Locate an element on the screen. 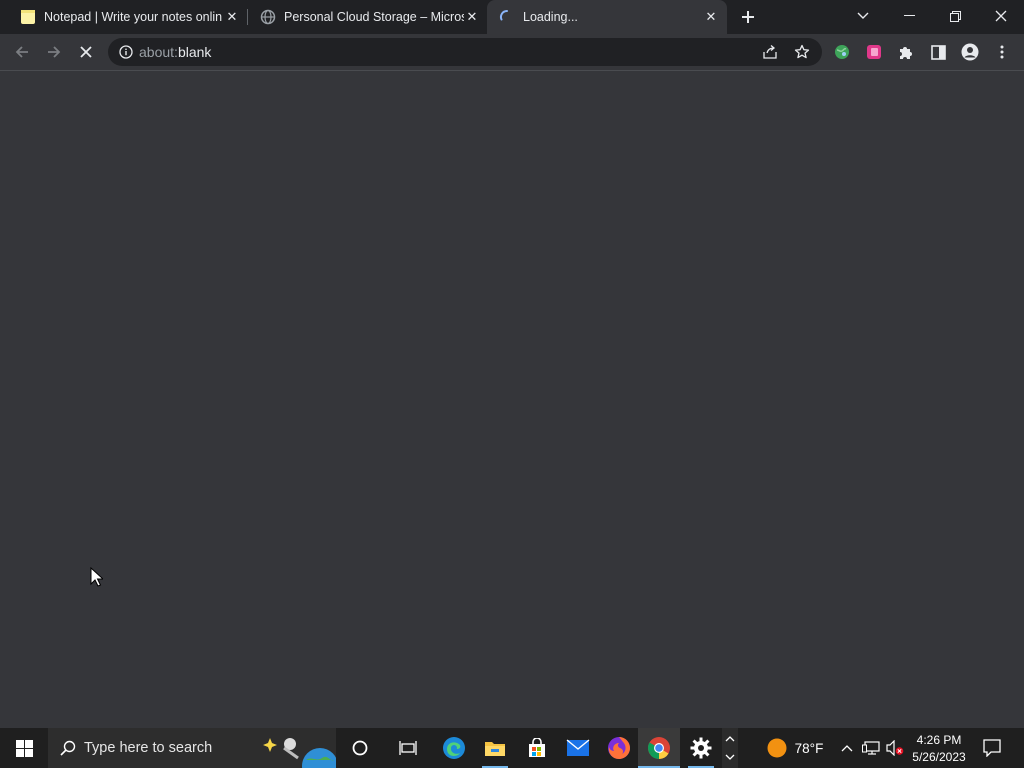  profile-button is located at coordinates (970, 52).